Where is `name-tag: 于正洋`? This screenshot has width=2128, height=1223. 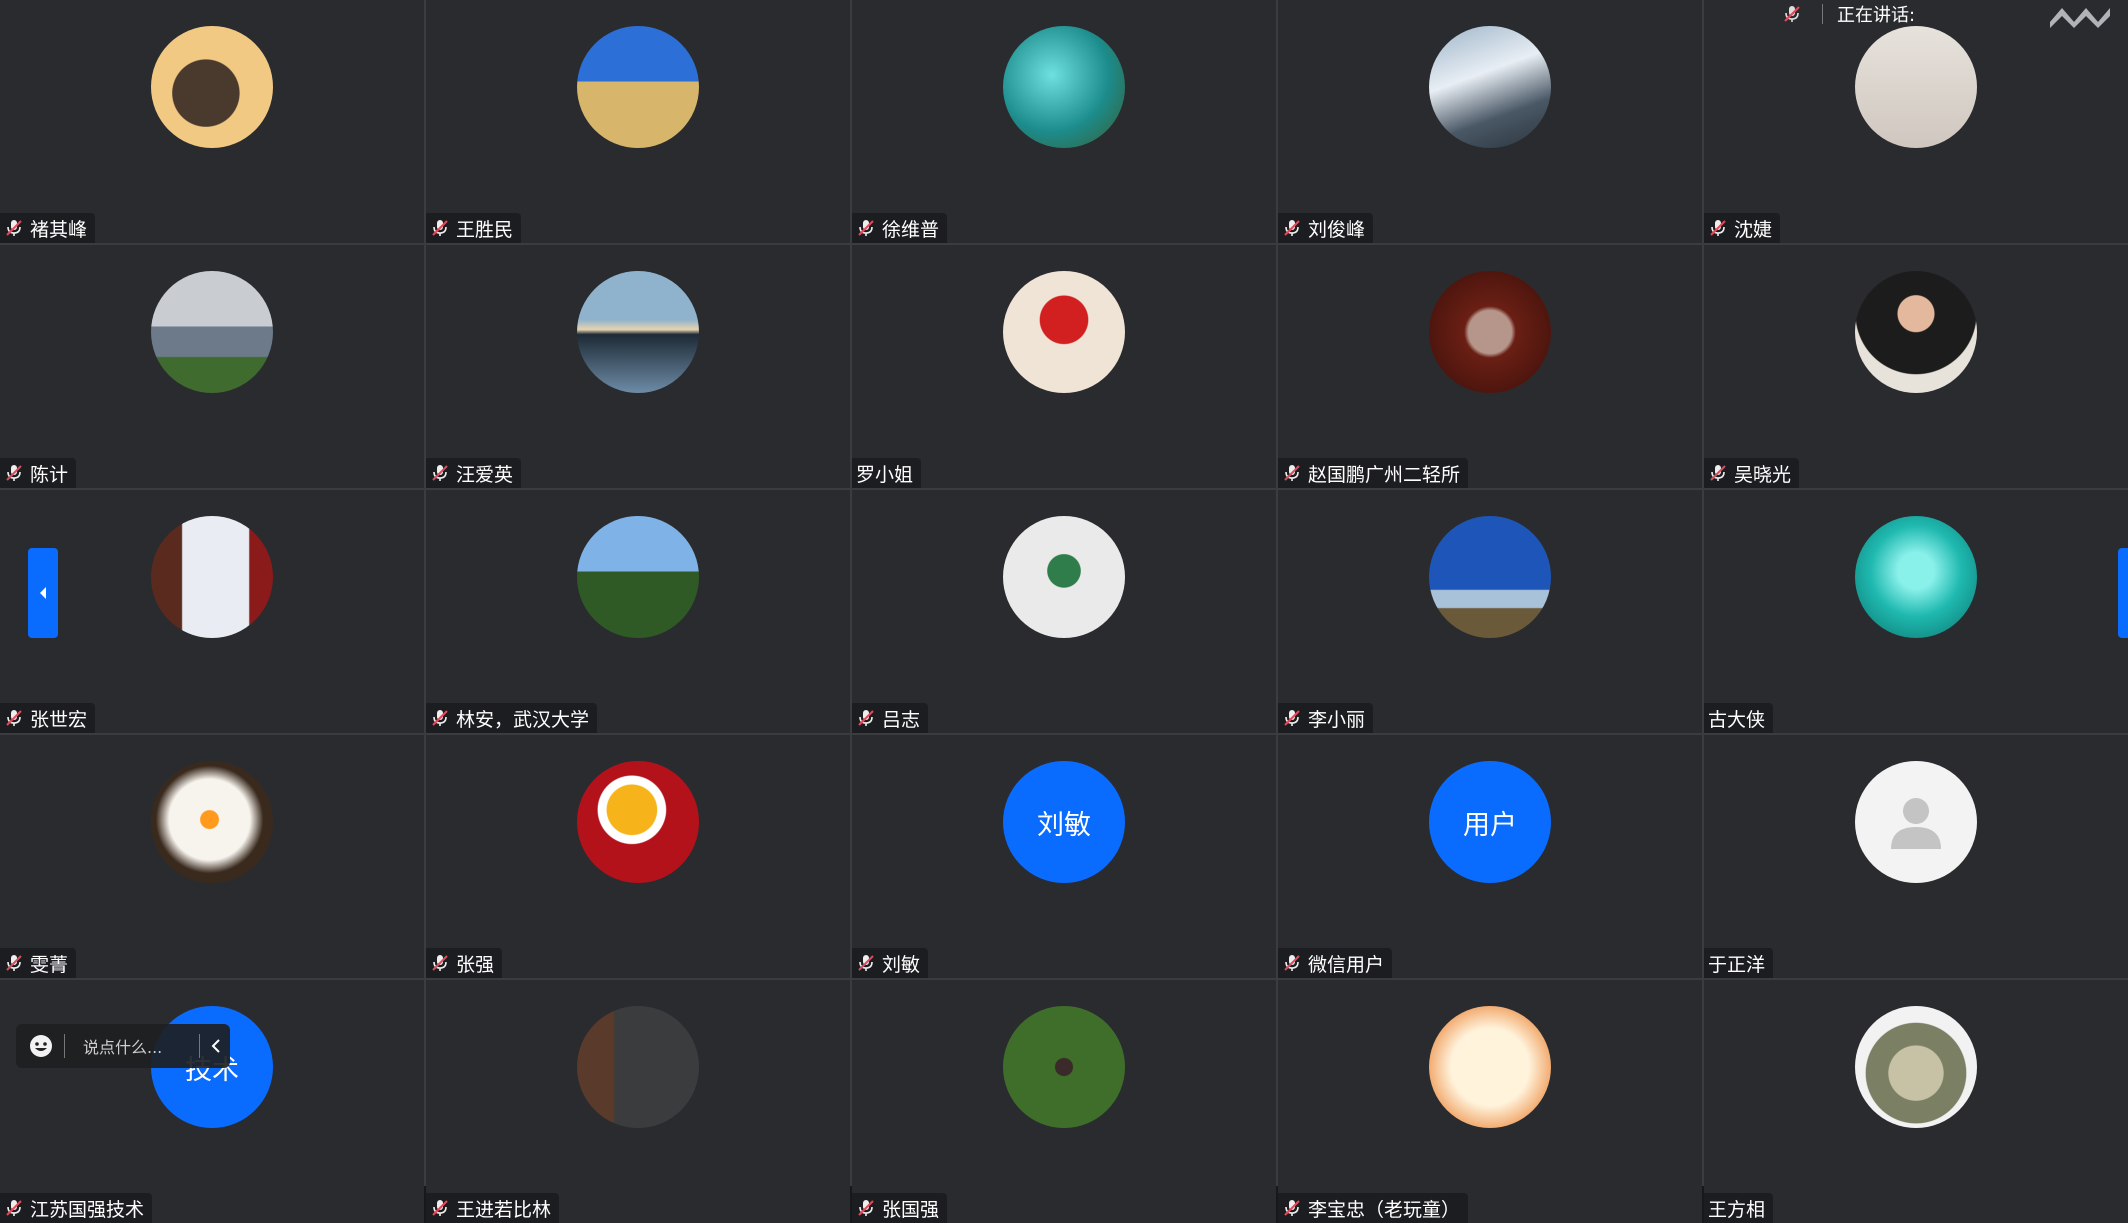
name-tag: 于正洋 is located at coordinates (1739, 963).